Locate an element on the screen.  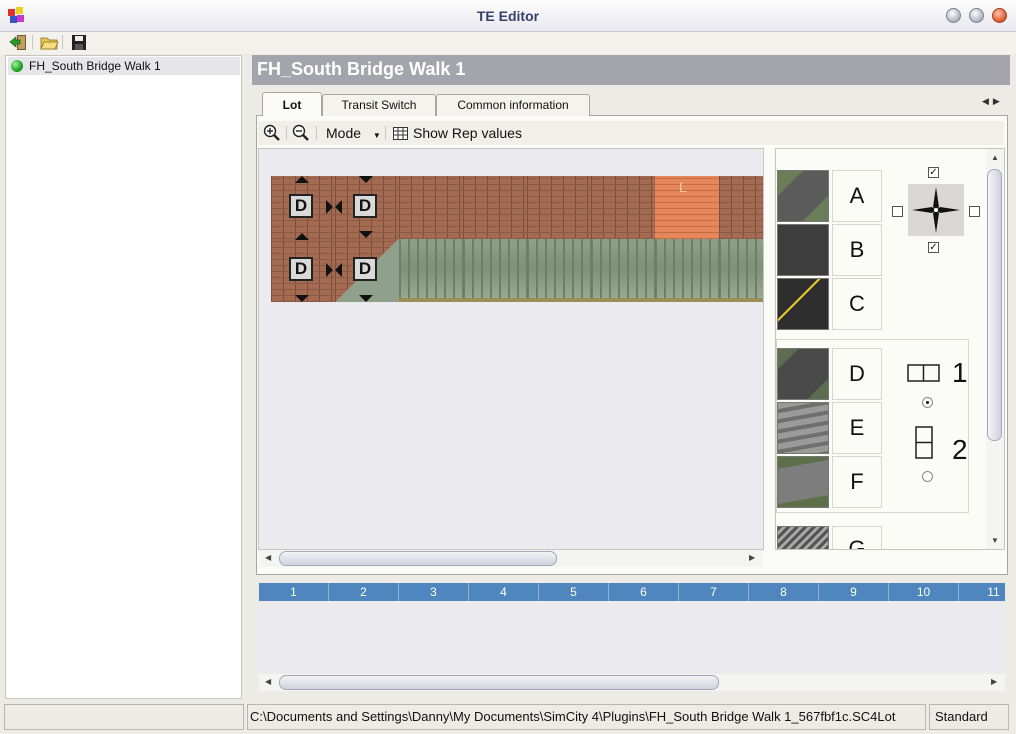
table-icon is located at coordinates (400, 133).